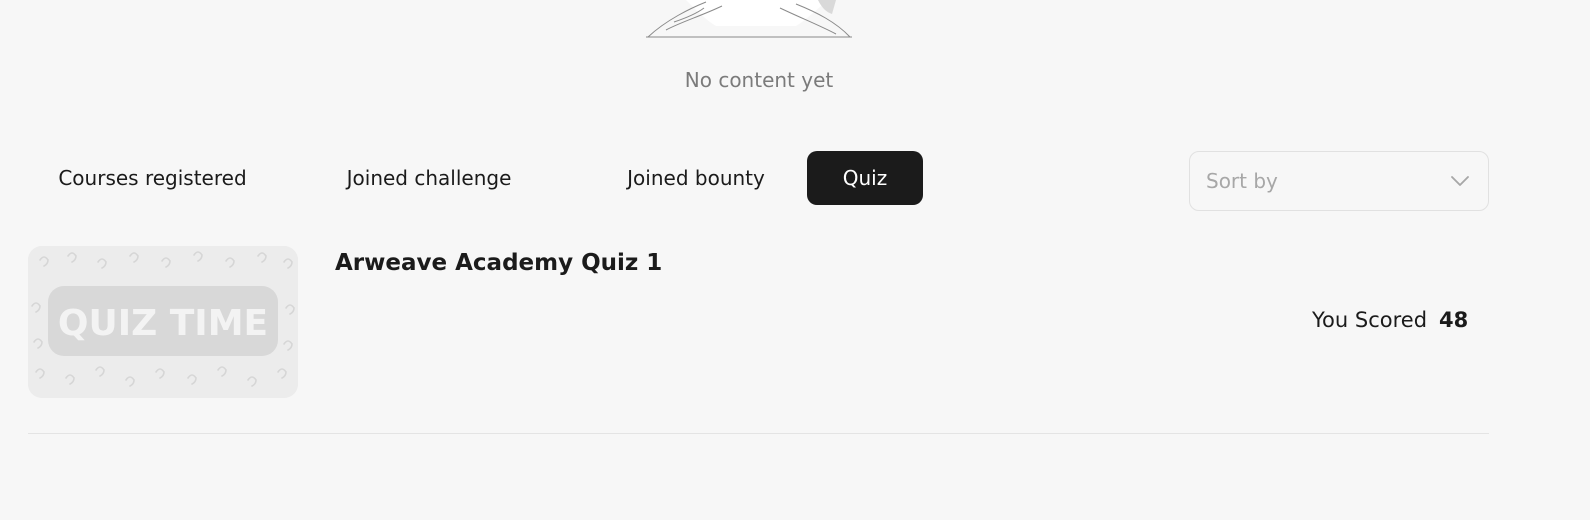  What do you see at coordinates (429, 178) in the screenshot?
I see `tab-joined-challenge: Joined challenge` at bounding box center [429, 178].